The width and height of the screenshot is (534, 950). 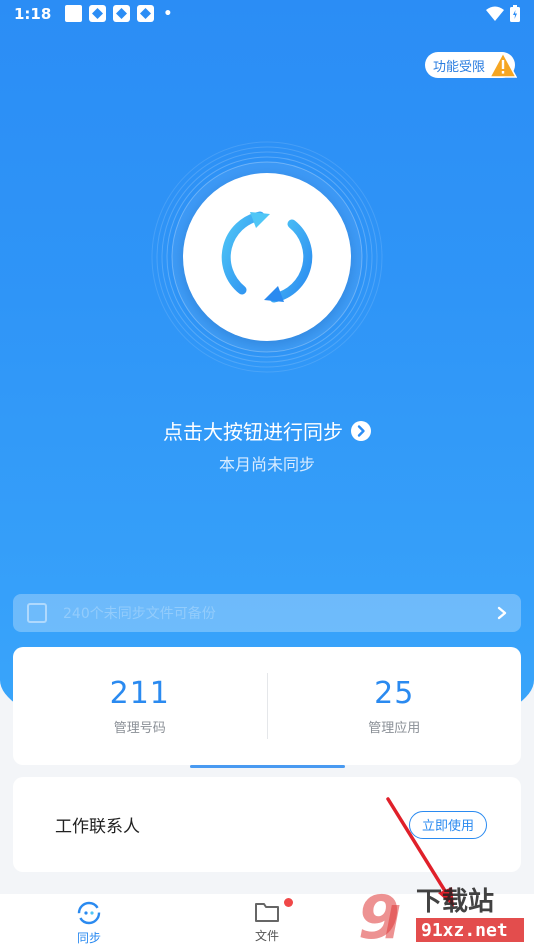 I want to click on sync-tab-icon, so click(x=89, y=913).